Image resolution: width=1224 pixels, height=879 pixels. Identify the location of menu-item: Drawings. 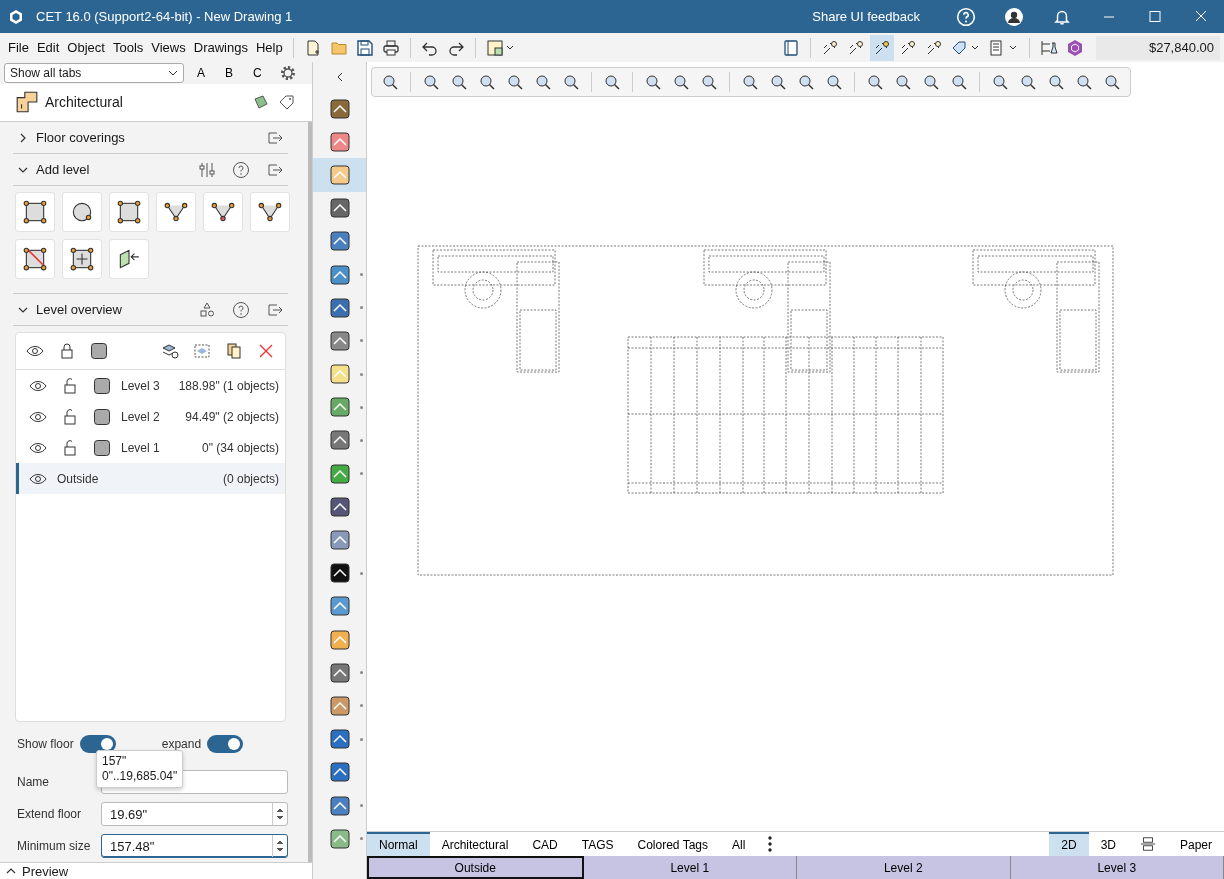
(220, 47).